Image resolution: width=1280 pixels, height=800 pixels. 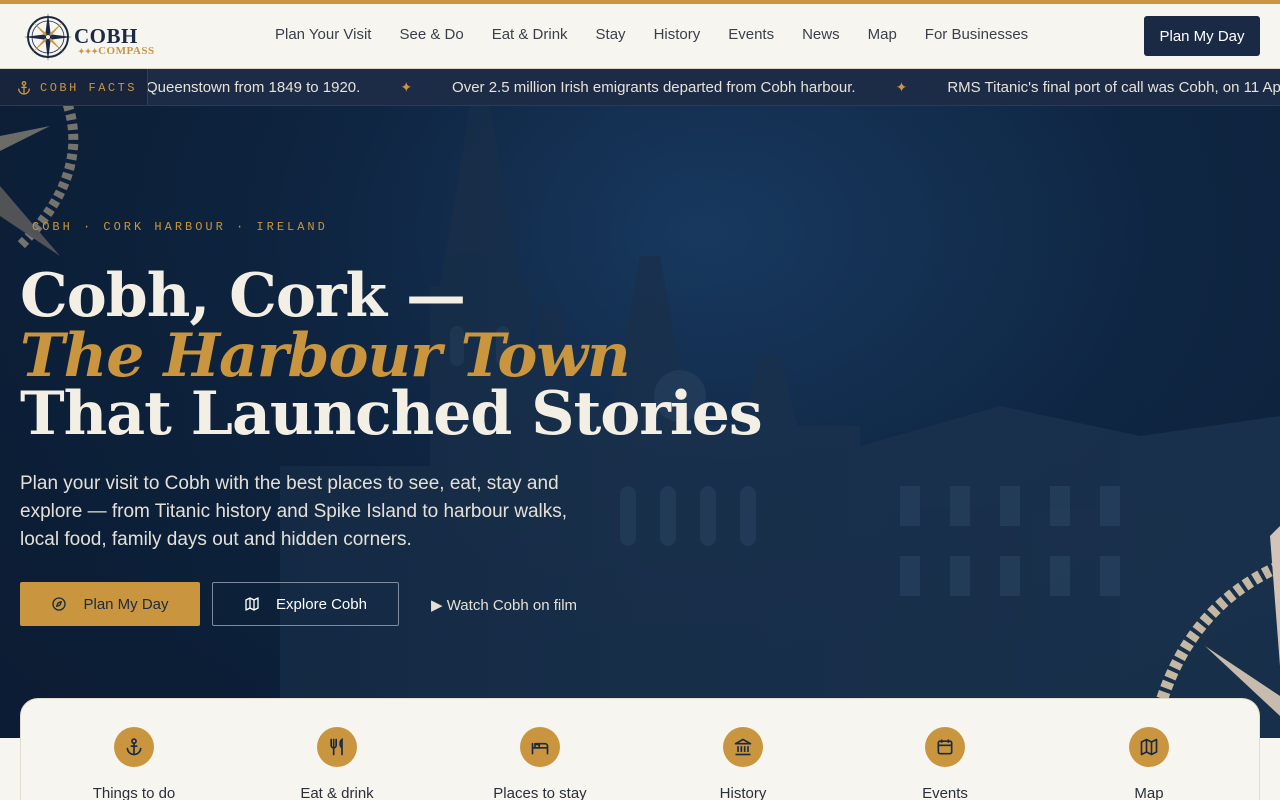 I want to click on ticker-label: COBH FACTS, so click(x=74, y=87).